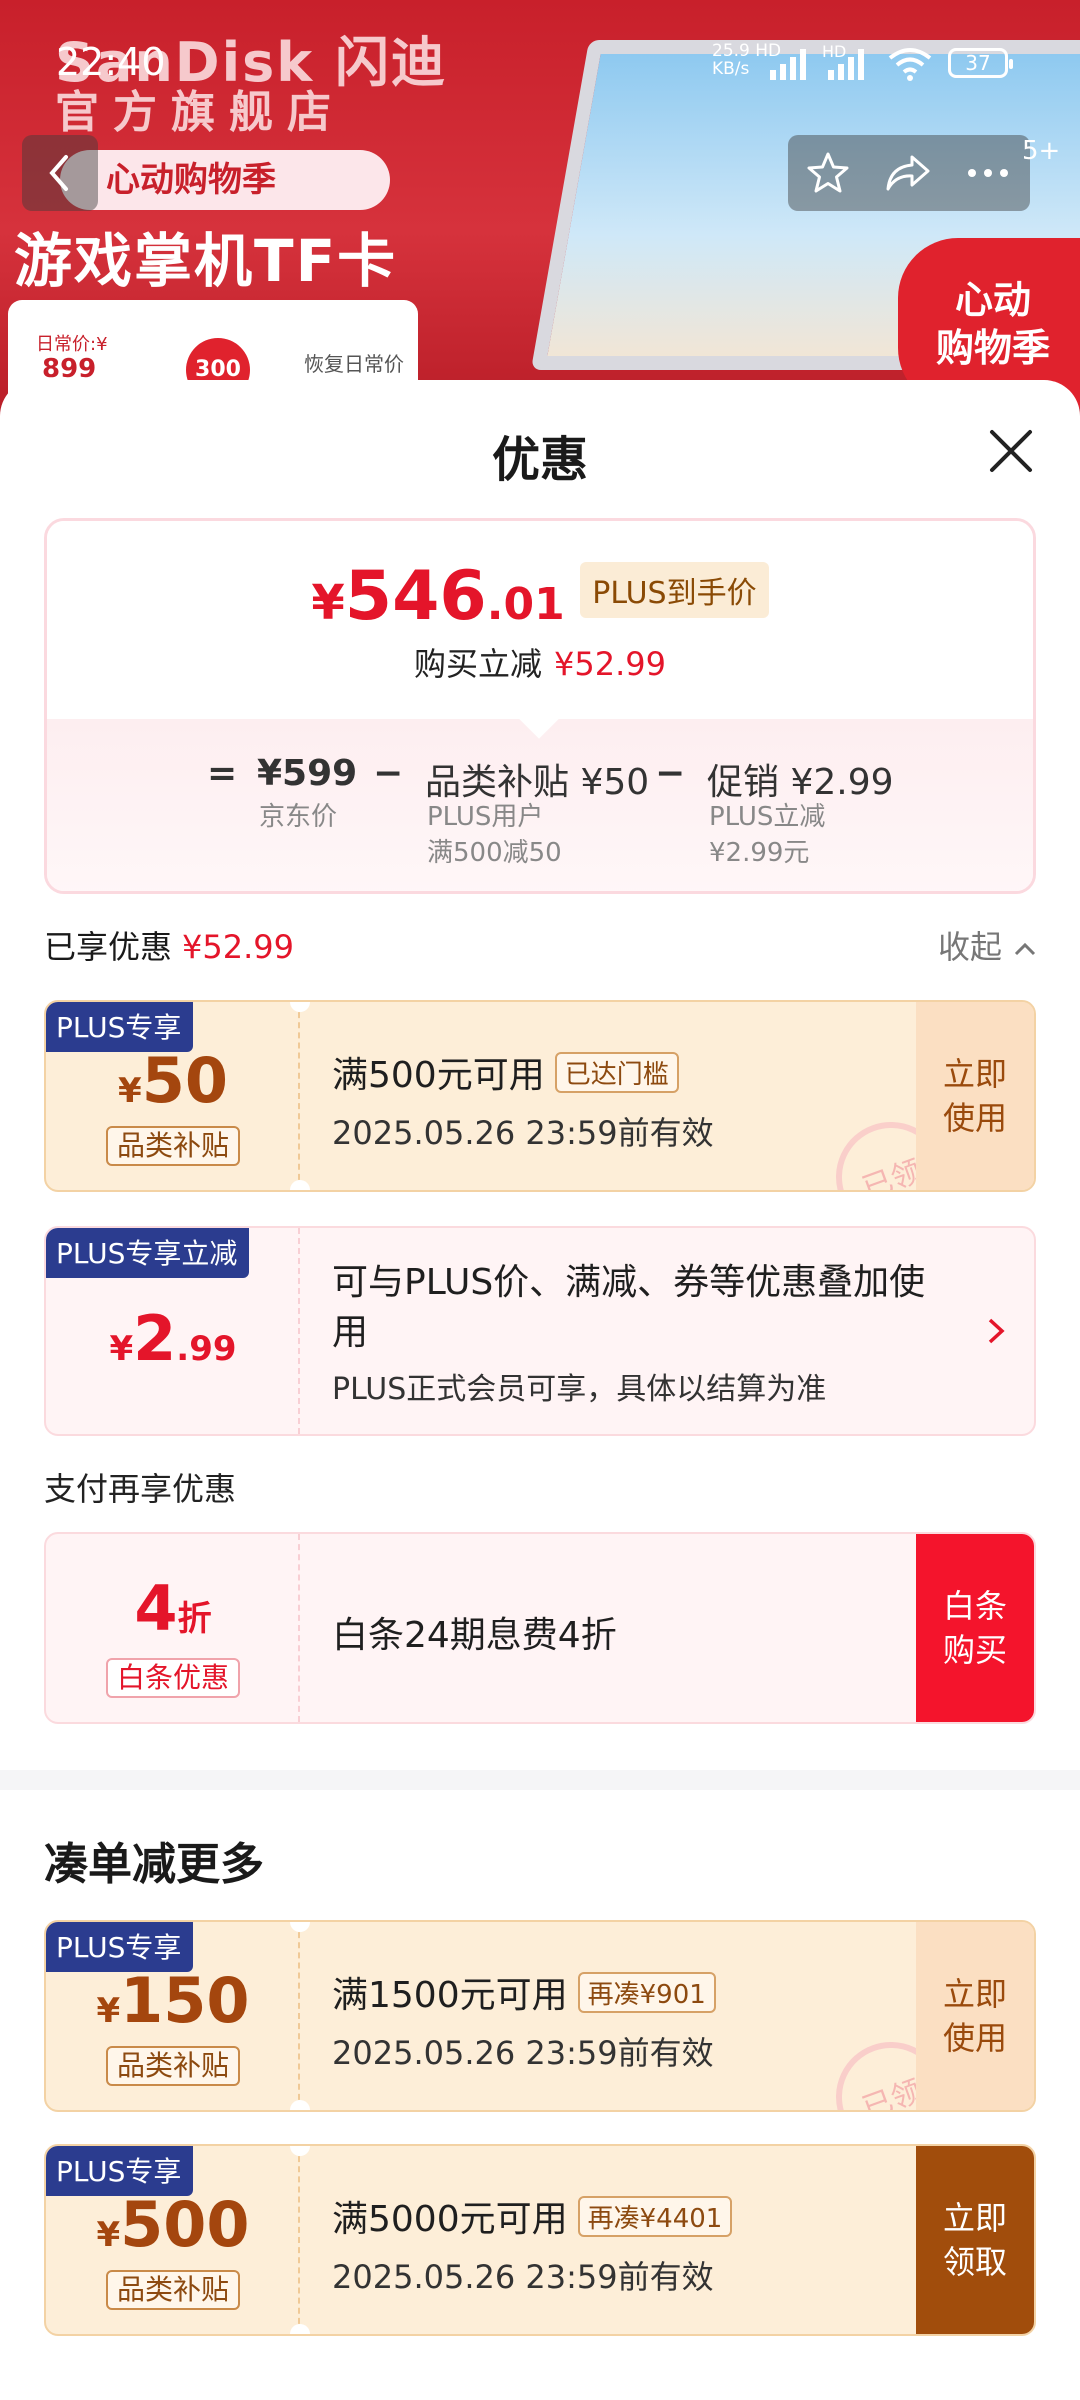 The image size is (1080, 2400). What do you see at coordinates (767, 817) in the screenshot?
I see `promo-sub1: PLUS立减` at bounding box center [767, 817].